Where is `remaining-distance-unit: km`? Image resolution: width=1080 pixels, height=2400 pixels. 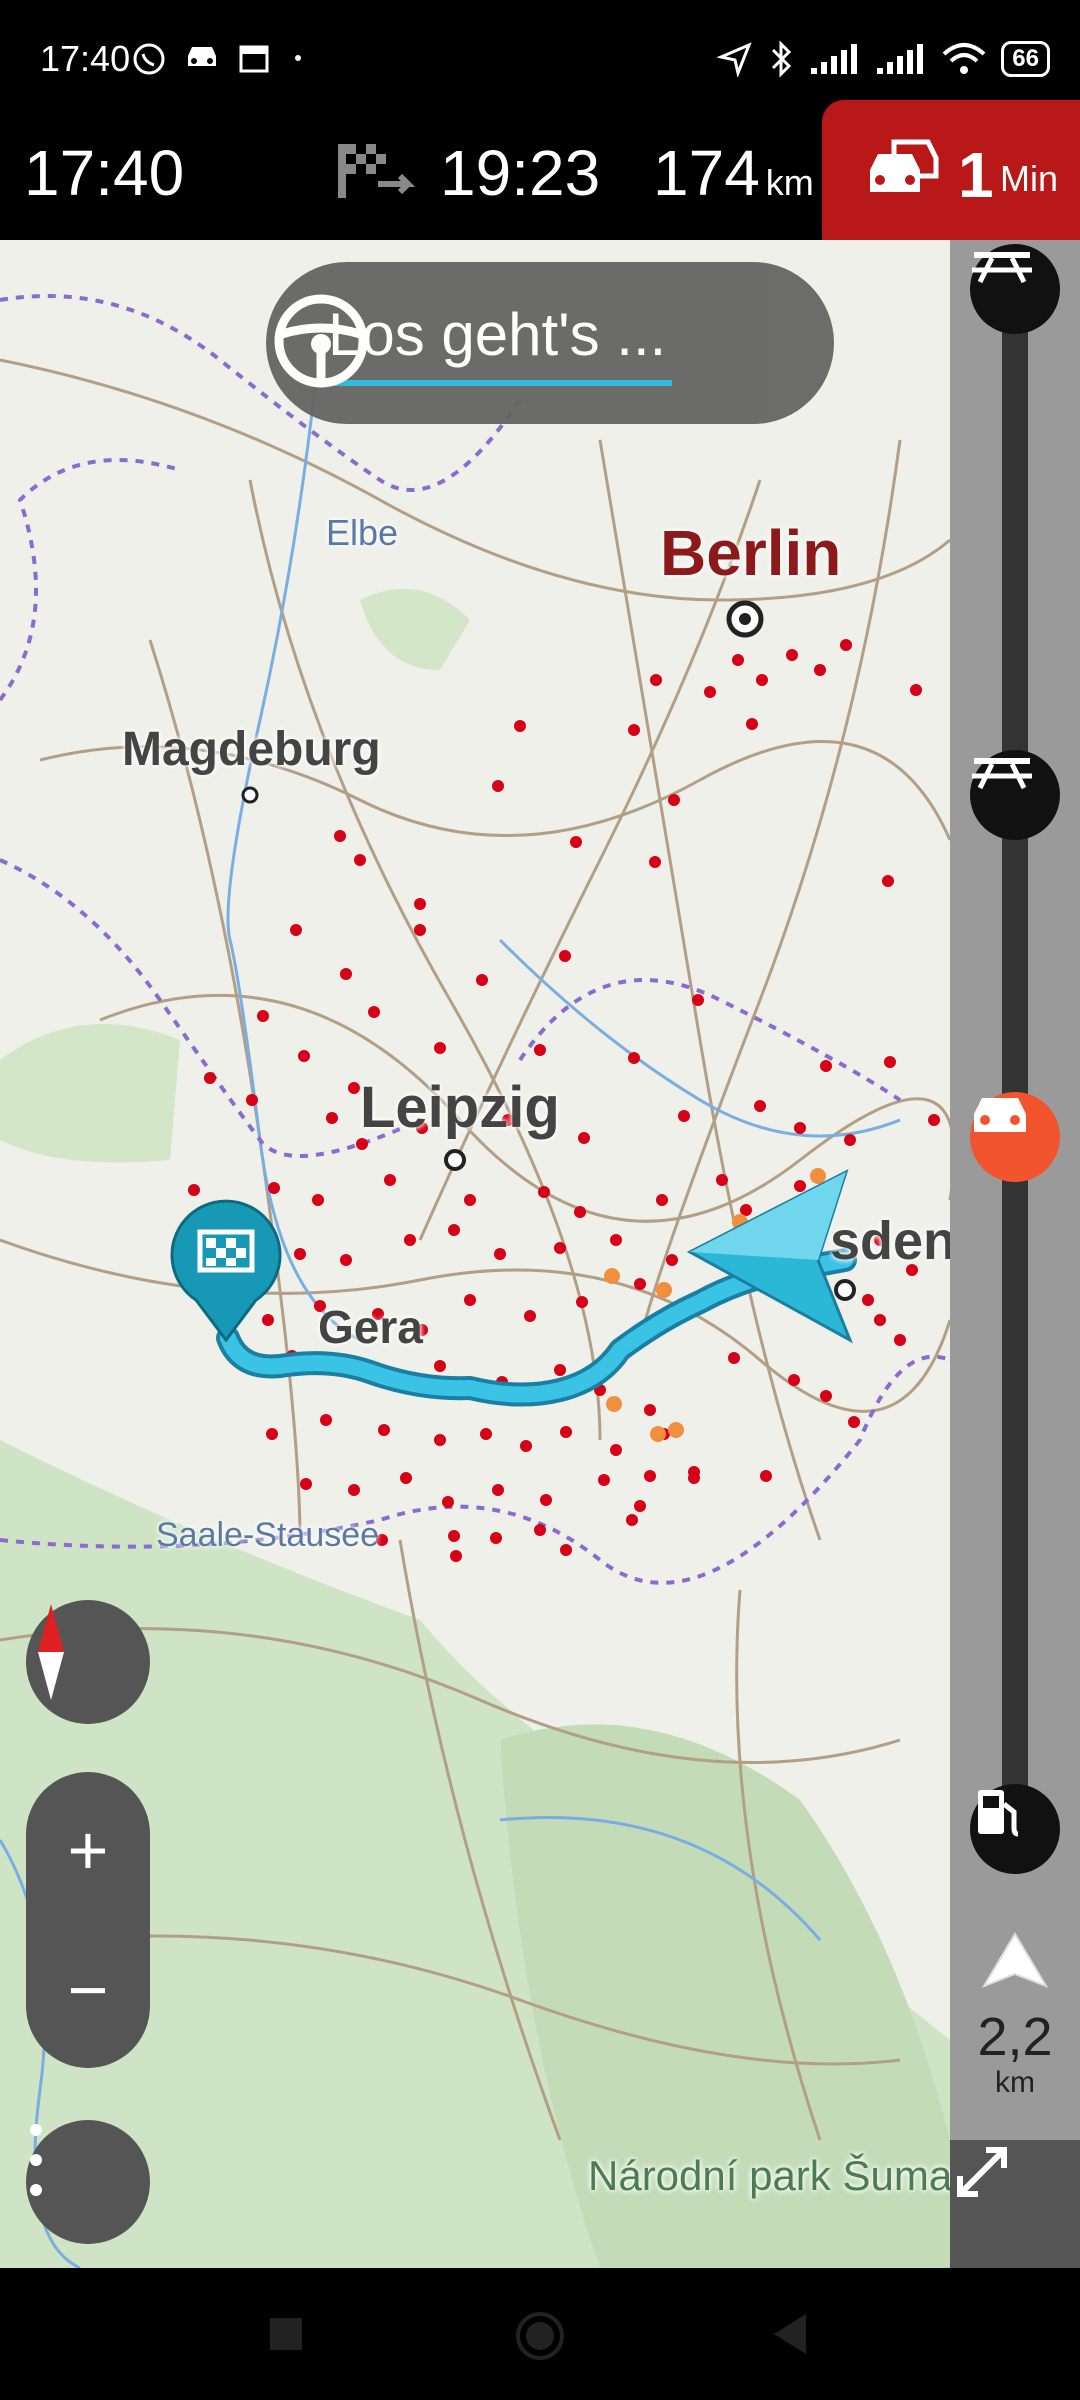 remaining-distance-unit: km is located at coordinates (789, 182).